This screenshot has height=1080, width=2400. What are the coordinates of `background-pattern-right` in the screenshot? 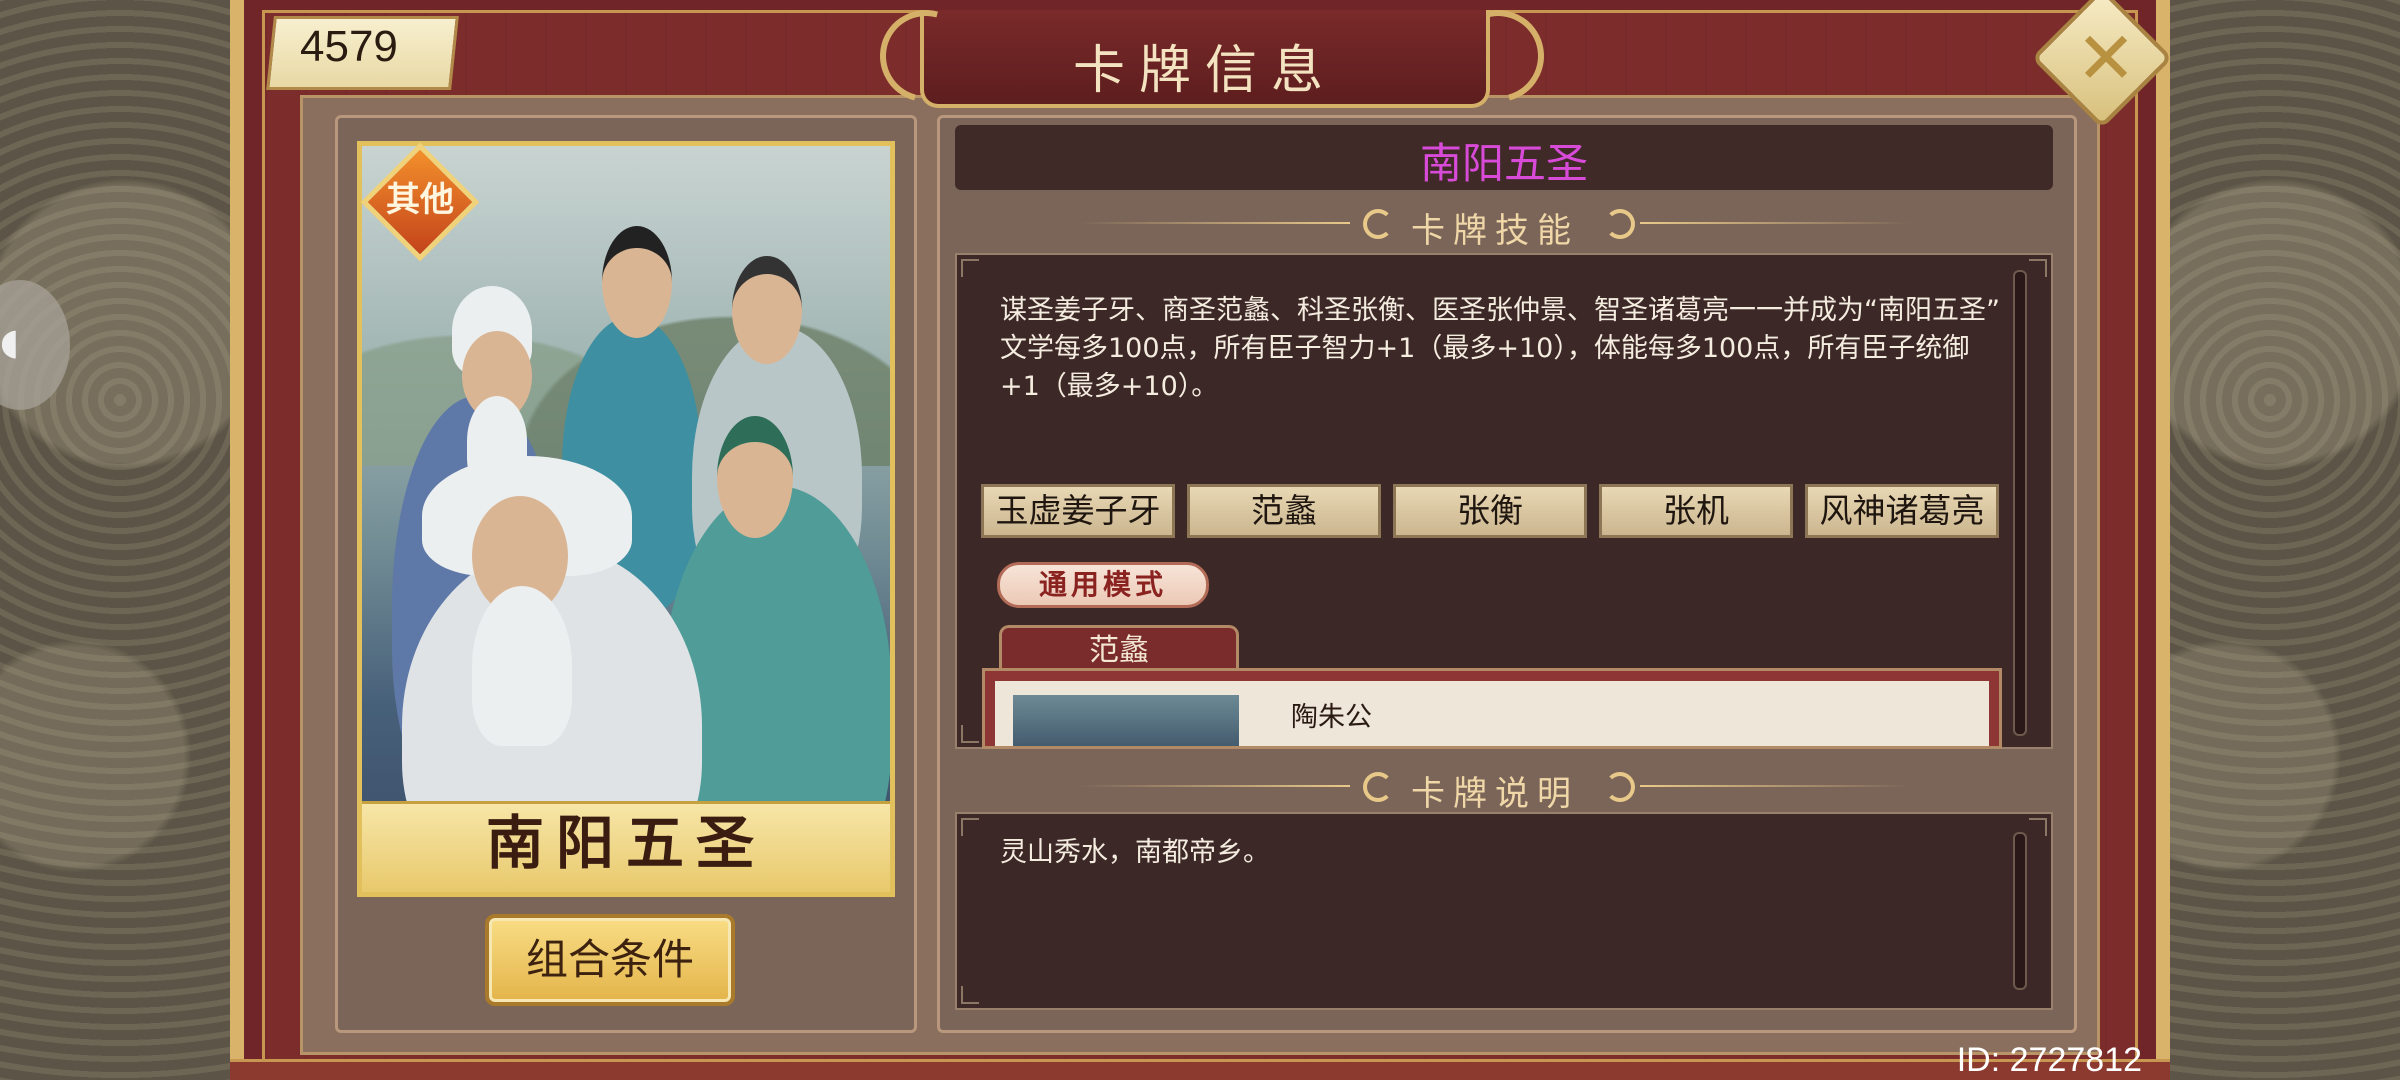 It's located at (2275, 540).